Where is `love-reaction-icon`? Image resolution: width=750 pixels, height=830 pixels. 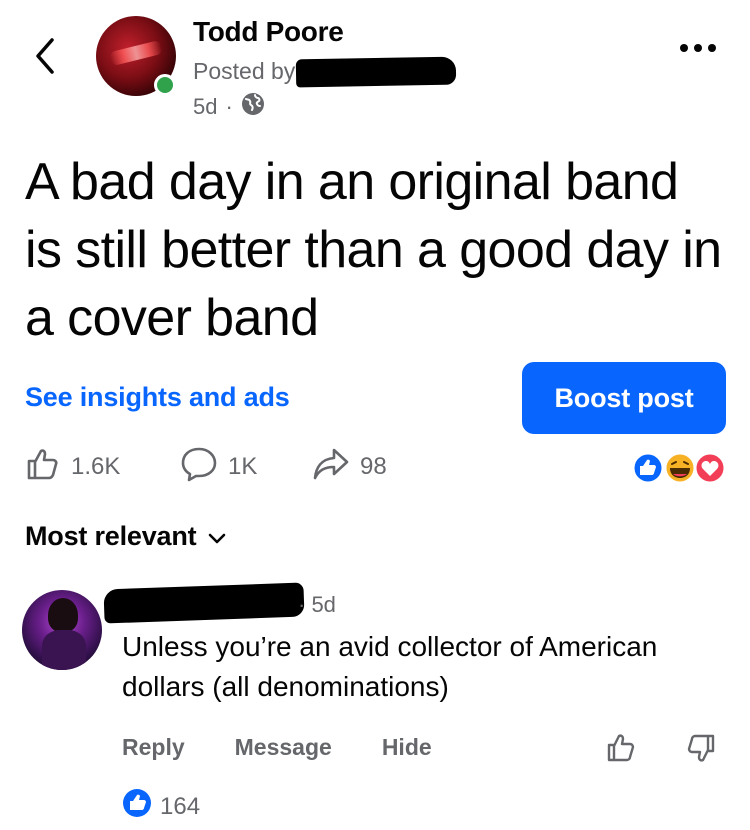 love-reaction-icon is located at coordinates (710, 468).